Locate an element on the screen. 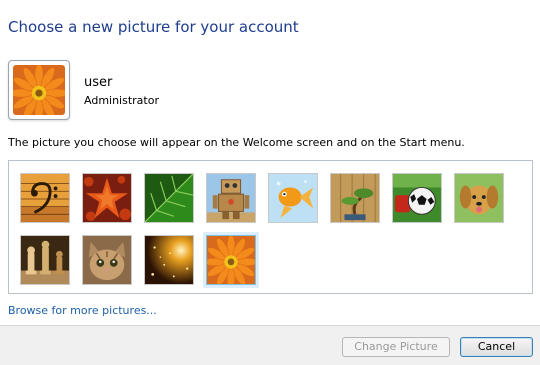 This screenshot has width=540, height=365. picture-tile-robot is located at coordinates (231, 198).